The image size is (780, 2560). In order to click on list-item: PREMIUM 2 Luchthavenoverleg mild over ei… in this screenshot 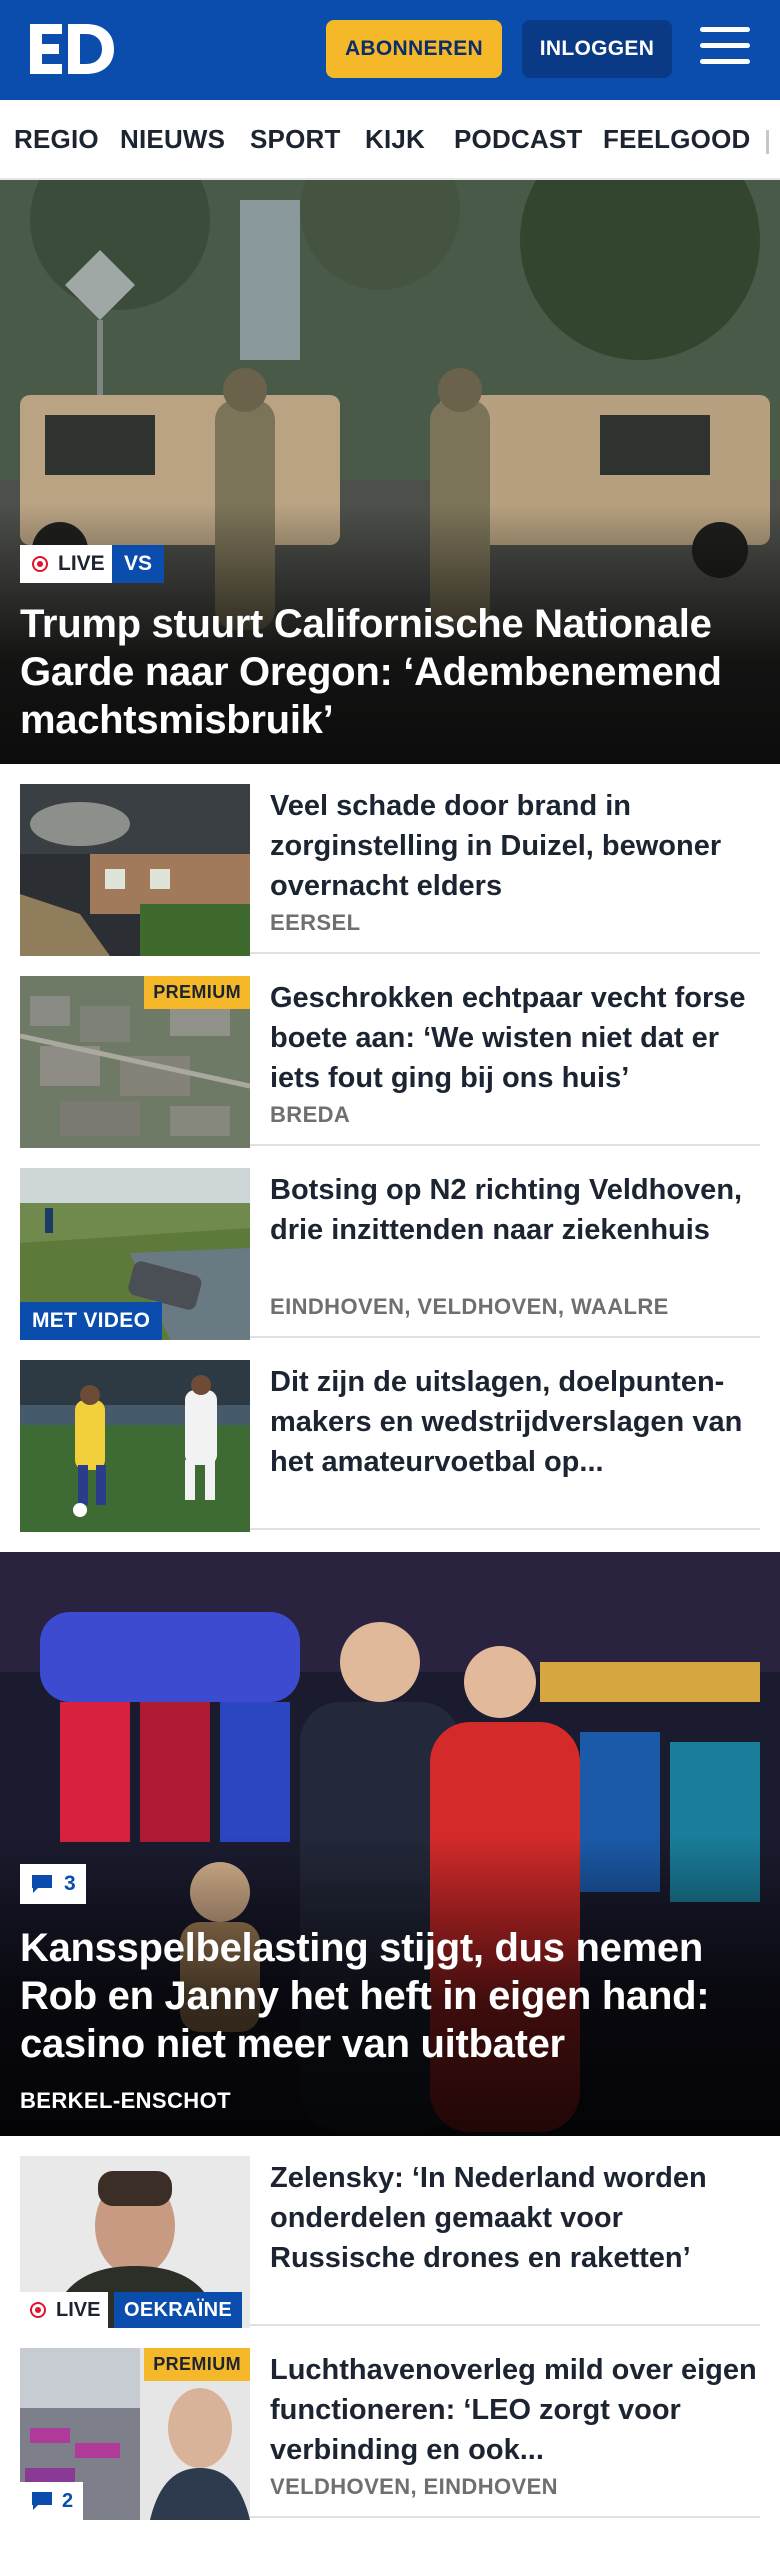, I will do `click(390, 2424)`.